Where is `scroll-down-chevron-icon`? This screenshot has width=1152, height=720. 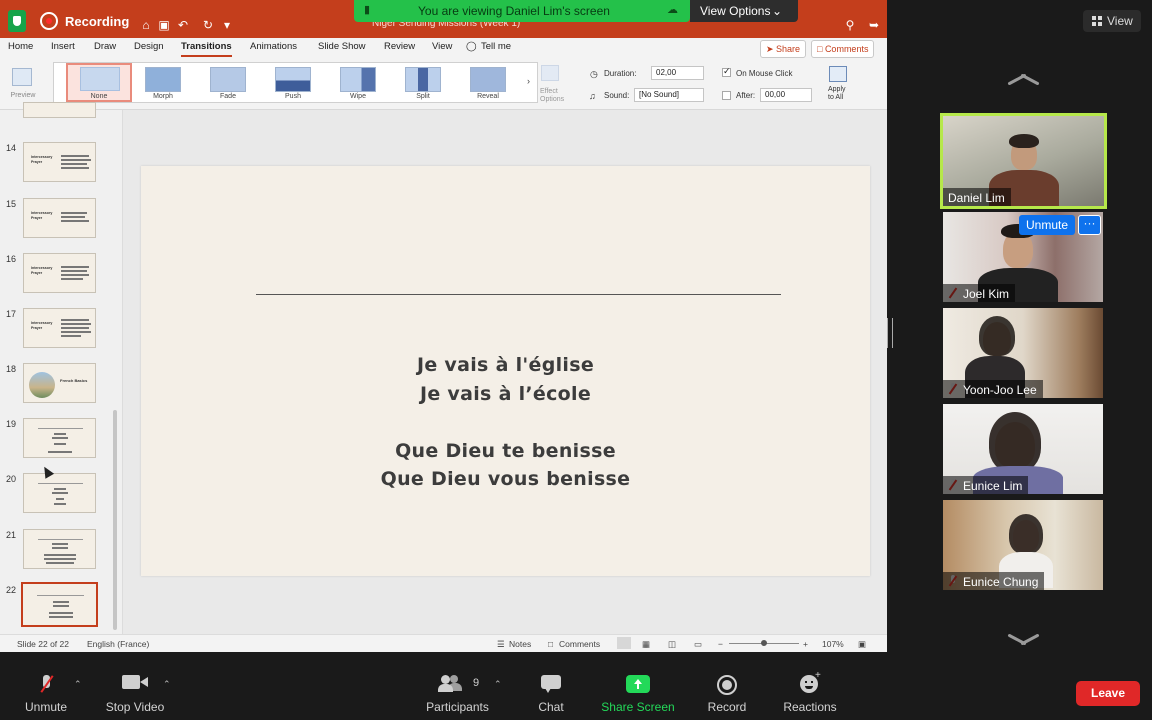 scroll-down-chevron-icon is located at coordinates (1023, 639).